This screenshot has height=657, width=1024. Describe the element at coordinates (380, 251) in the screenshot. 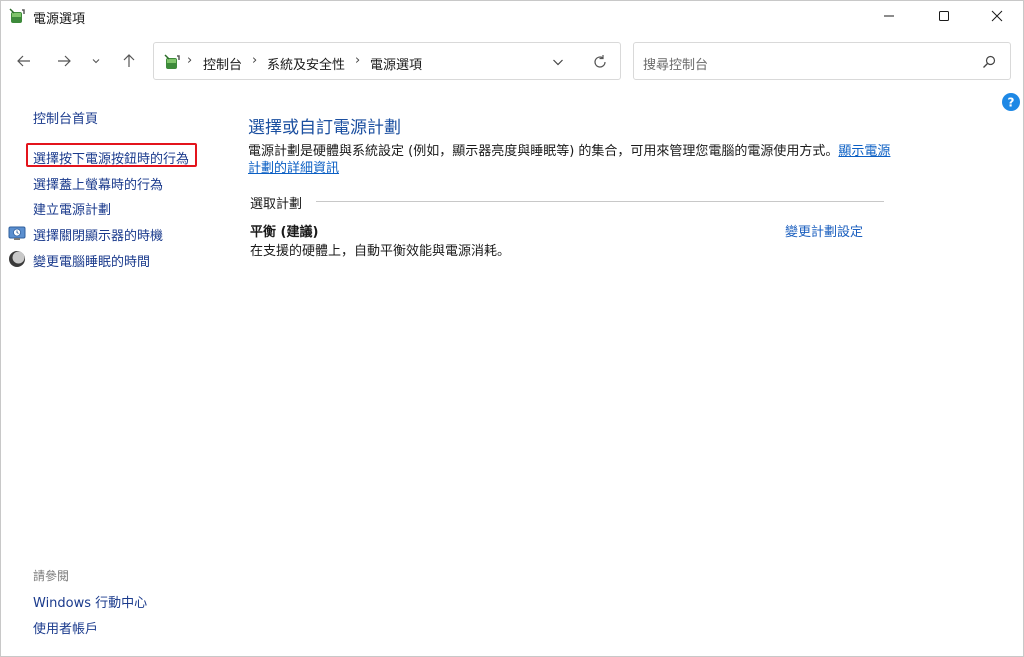

I see `plan-description: 在支援的硬體上，自動平衡效能與電源消耗。` at that location.